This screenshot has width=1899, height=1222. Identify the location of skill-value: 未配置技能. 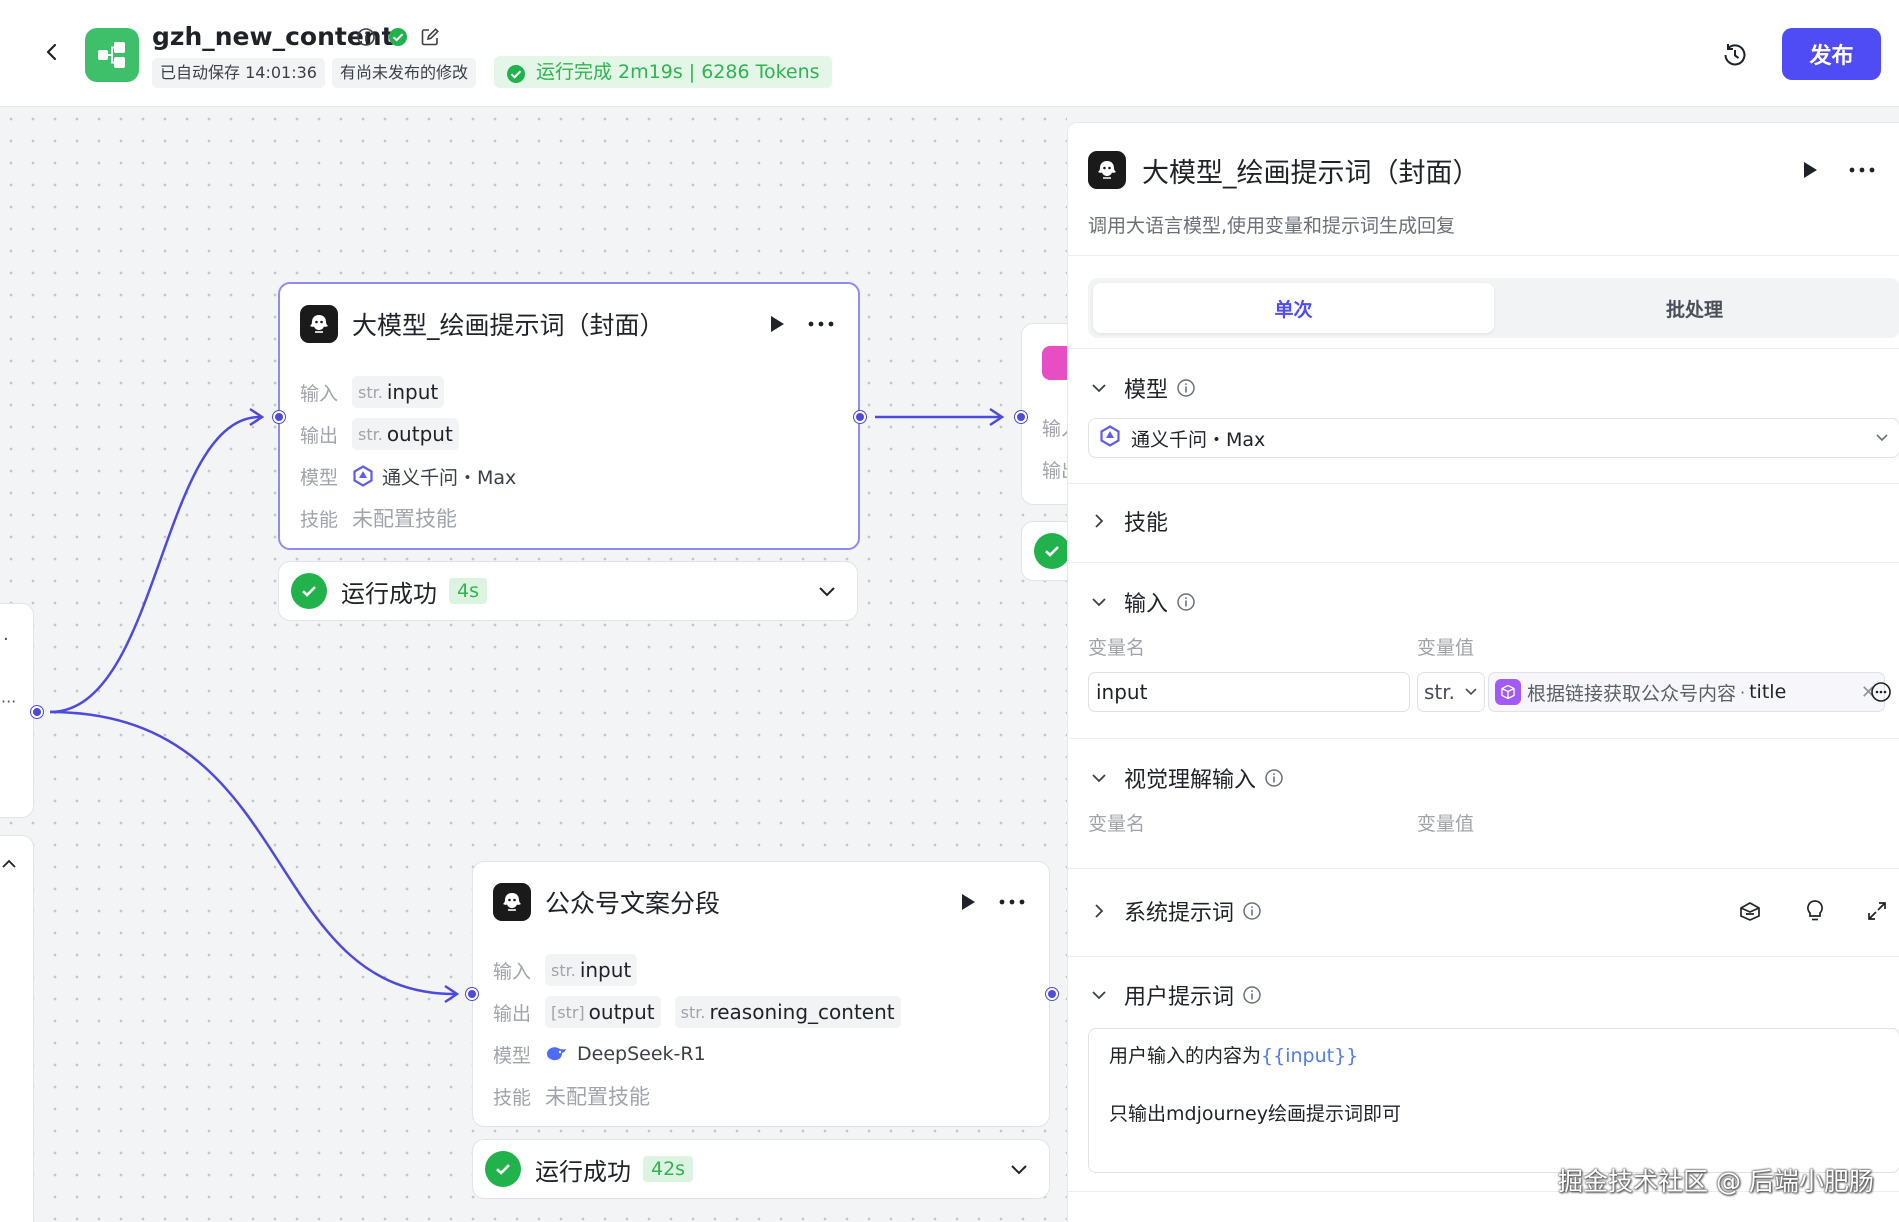
(404, 519).